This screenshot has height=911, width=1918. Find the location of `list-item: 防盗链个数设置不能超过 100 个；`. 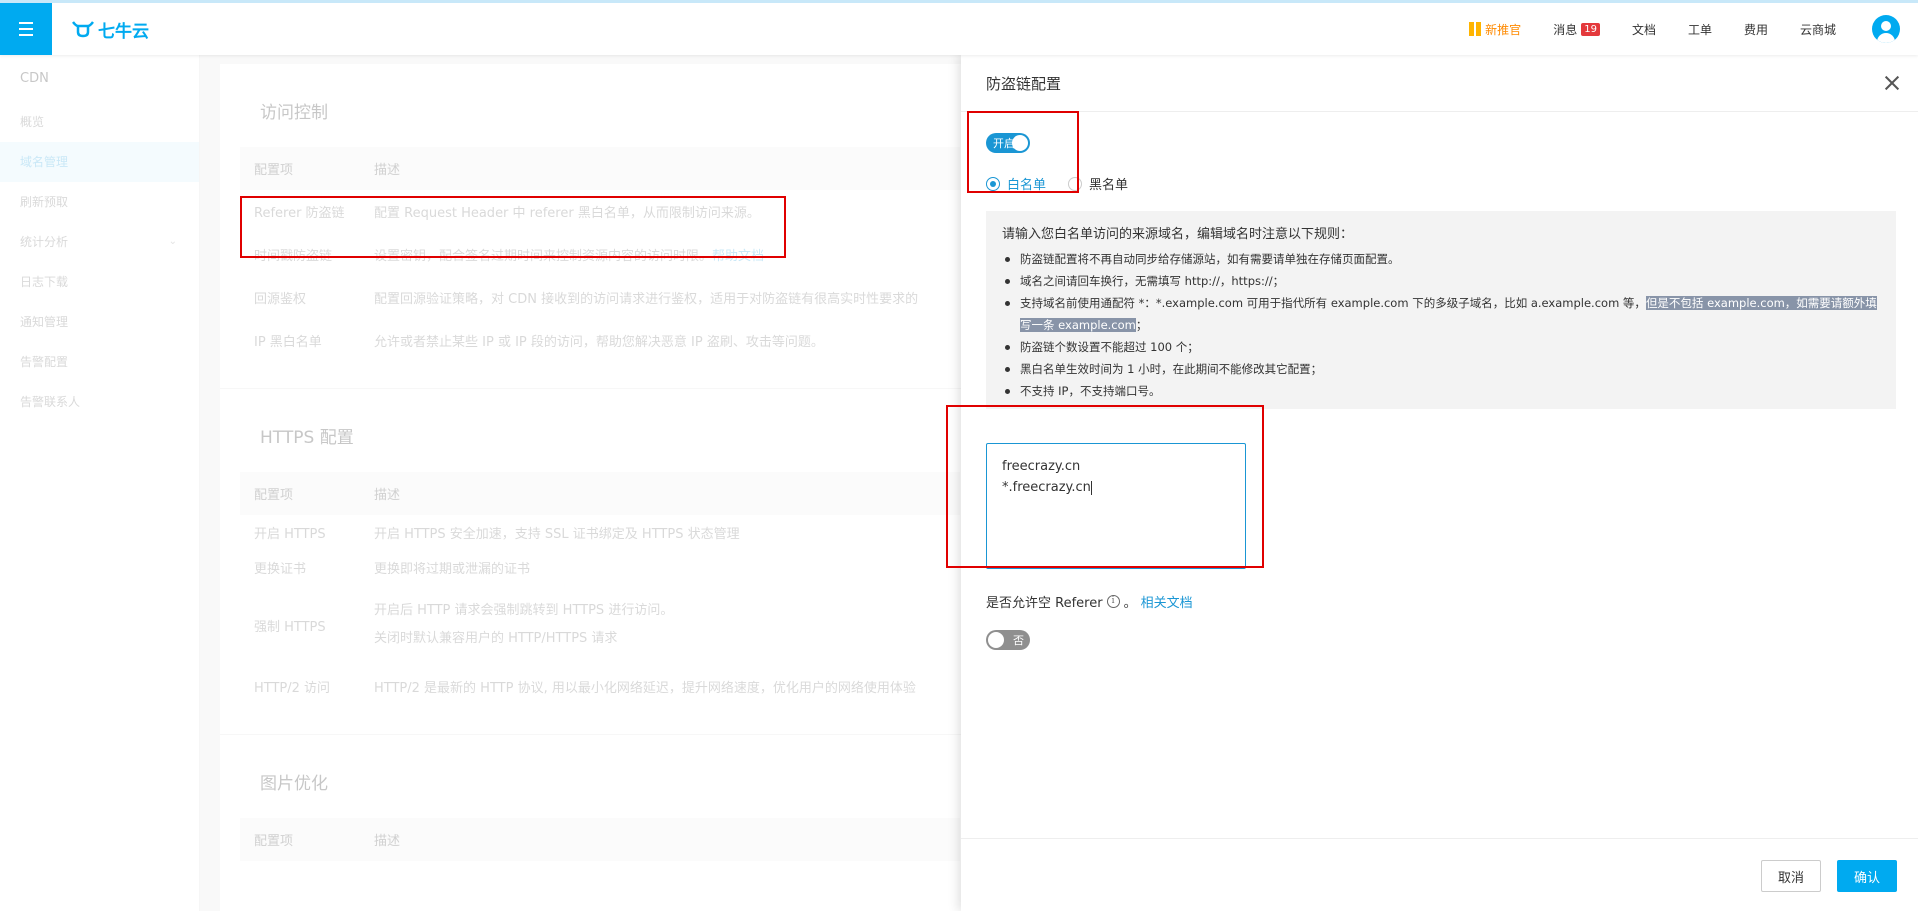

list-item: 防盗链个数设置不能超过 100 个； is located at coordinates (1441, 347).